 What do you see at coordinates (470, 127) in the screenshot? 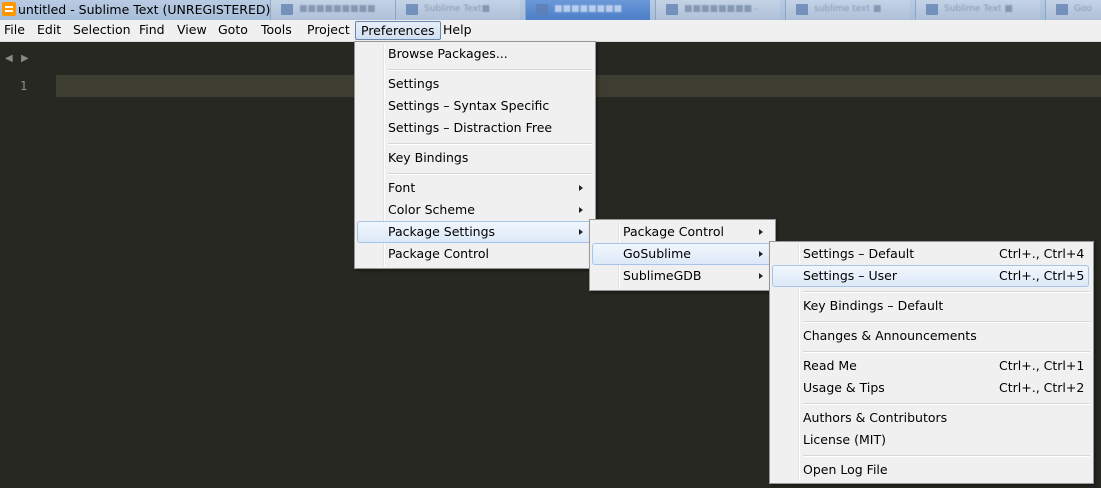
I see `menu-item-label: Settings – Distraction Free` at bounding box center [470, 127].